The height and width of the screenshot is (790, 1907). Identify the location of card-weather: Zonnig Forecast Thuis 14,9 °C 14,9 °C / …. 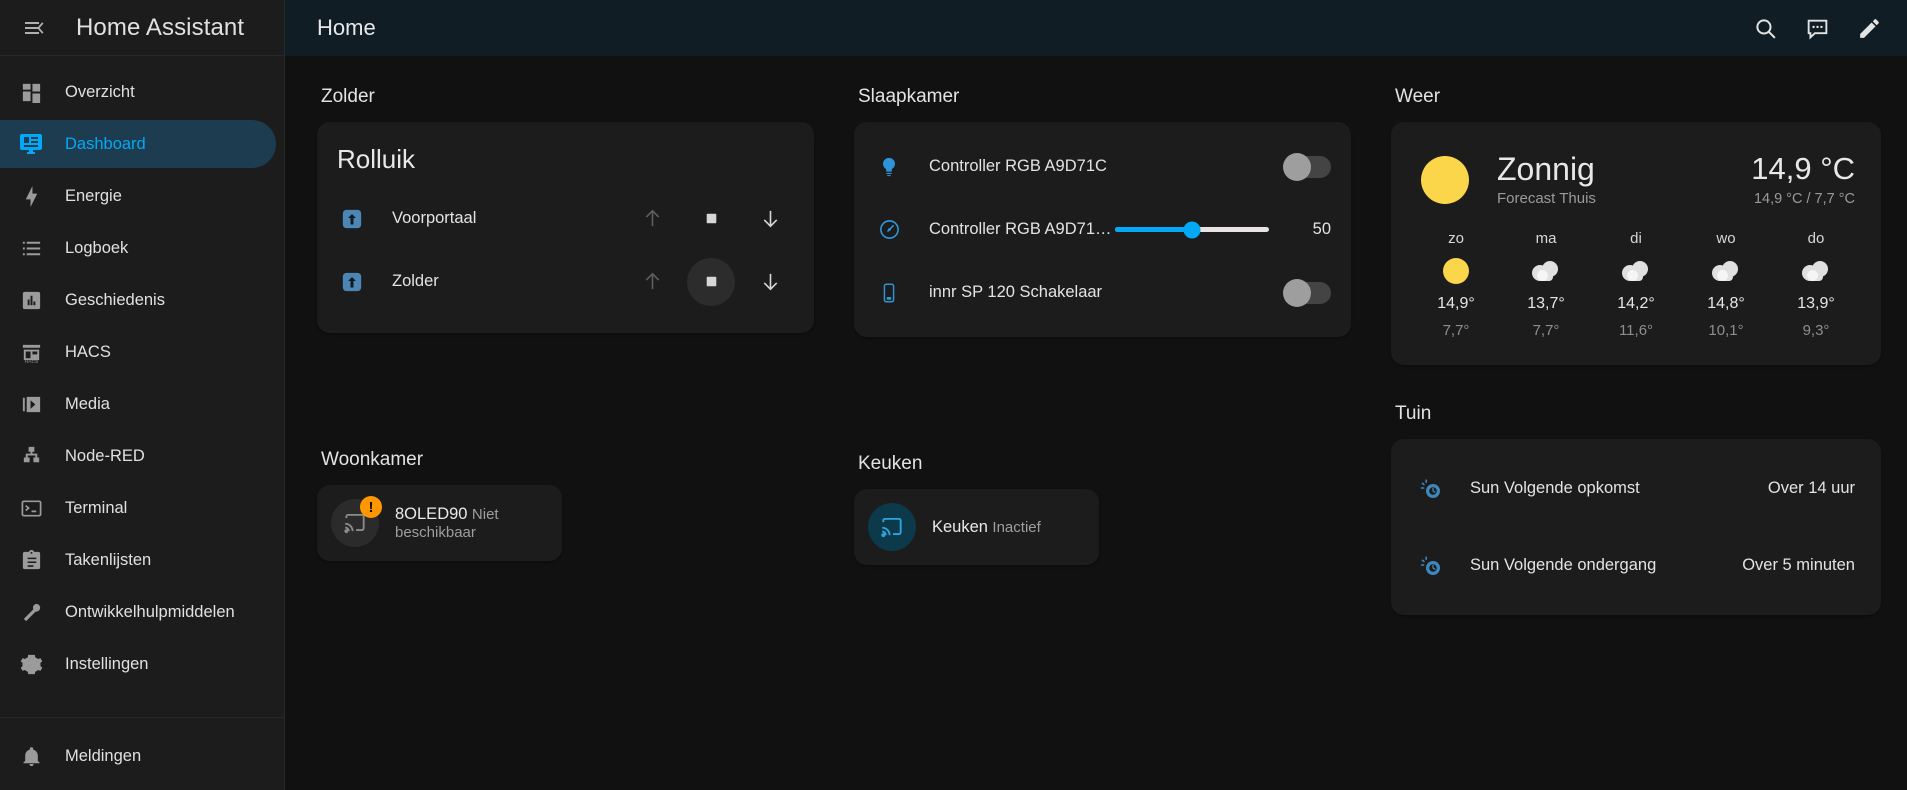
(1636, 243).